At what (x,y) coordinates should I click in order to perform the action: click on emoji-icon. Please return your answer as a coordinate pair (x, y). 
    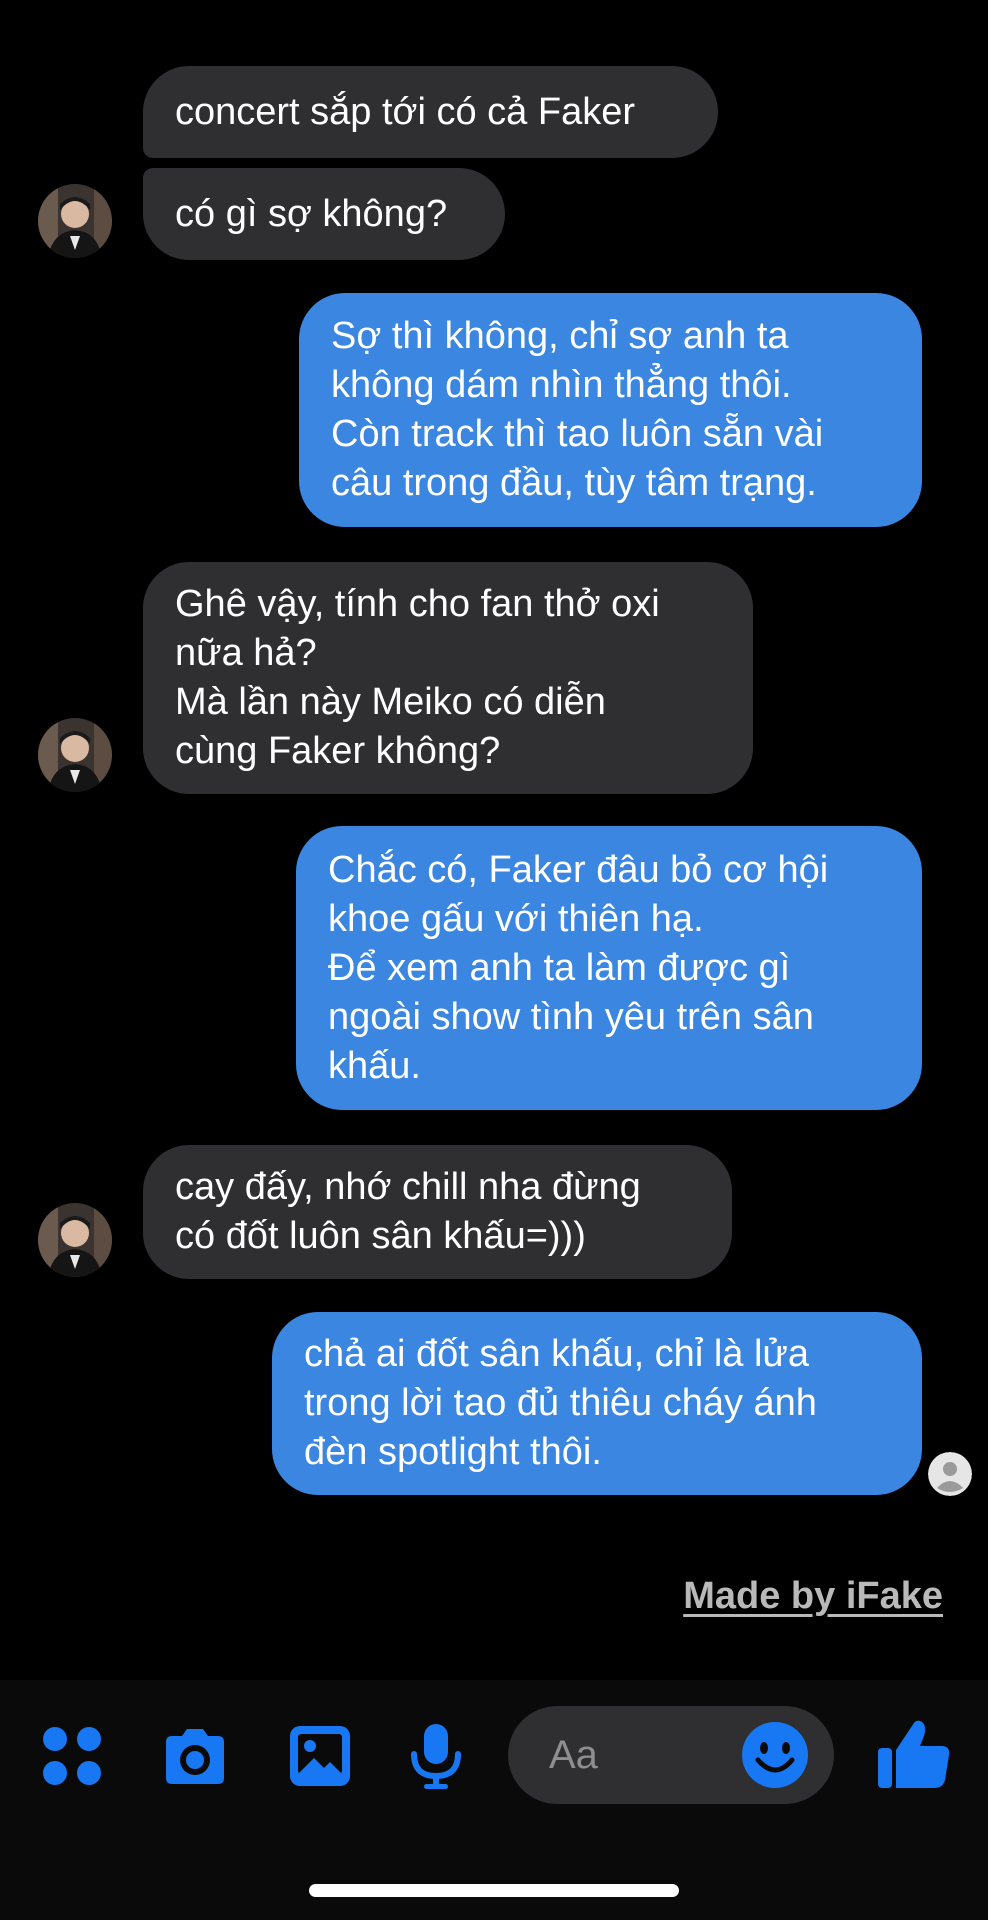
    Looking at the image, I should click on (775, 1755).